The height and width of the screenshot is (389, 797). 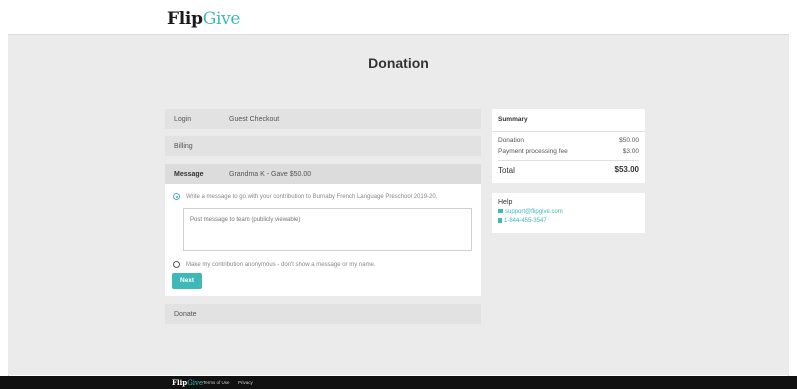 What do you see at coordinates (568, 160) in the screenshot?
I see `total-divider` at bounding box center [568, 160].